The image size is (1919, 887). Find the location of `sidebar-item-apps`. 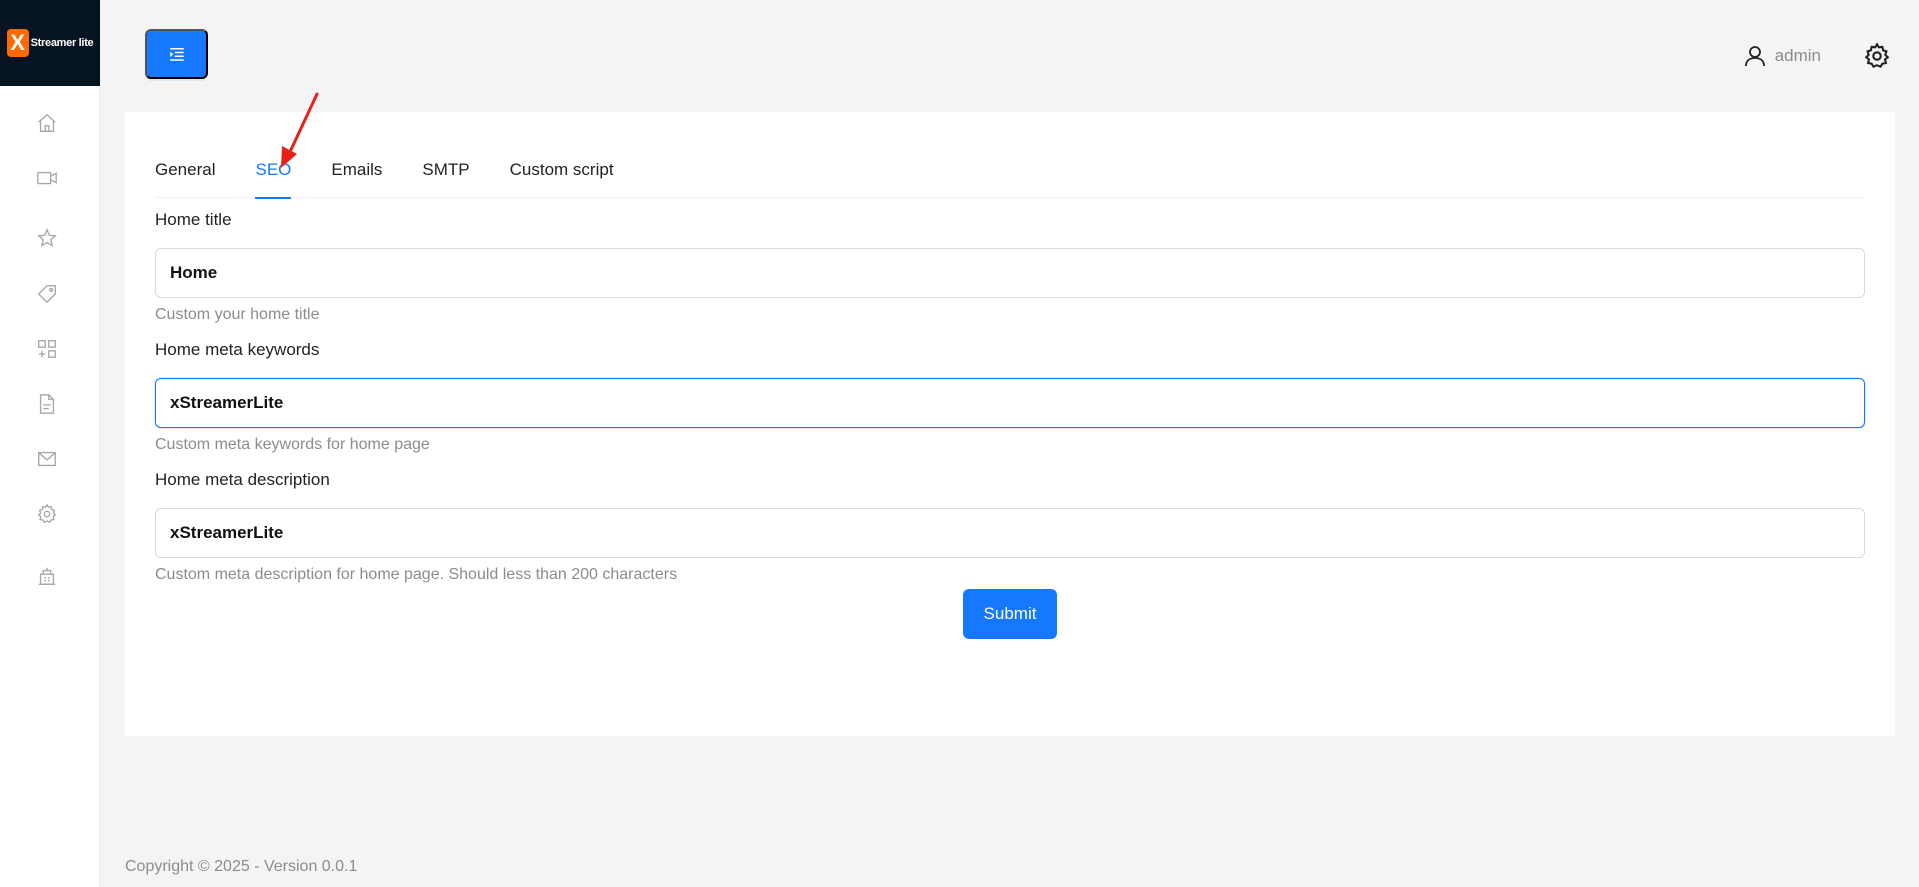

sidebar-item-apps is located at coordinates (47, 349).